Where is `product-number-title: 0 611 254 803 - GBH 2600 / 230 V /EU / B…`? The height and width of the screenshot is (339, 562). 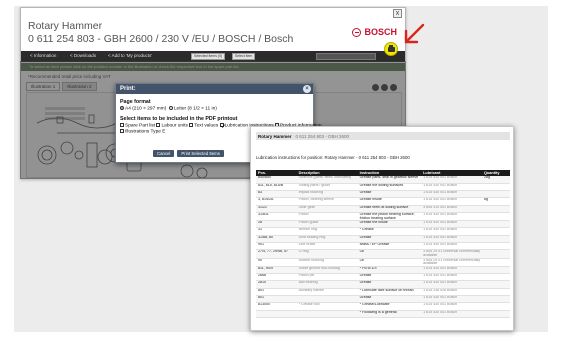
product-number-title: 0 611 254 803 - GBH 2600 / 230 V /EU / B… is located at coordinates (161, 39).